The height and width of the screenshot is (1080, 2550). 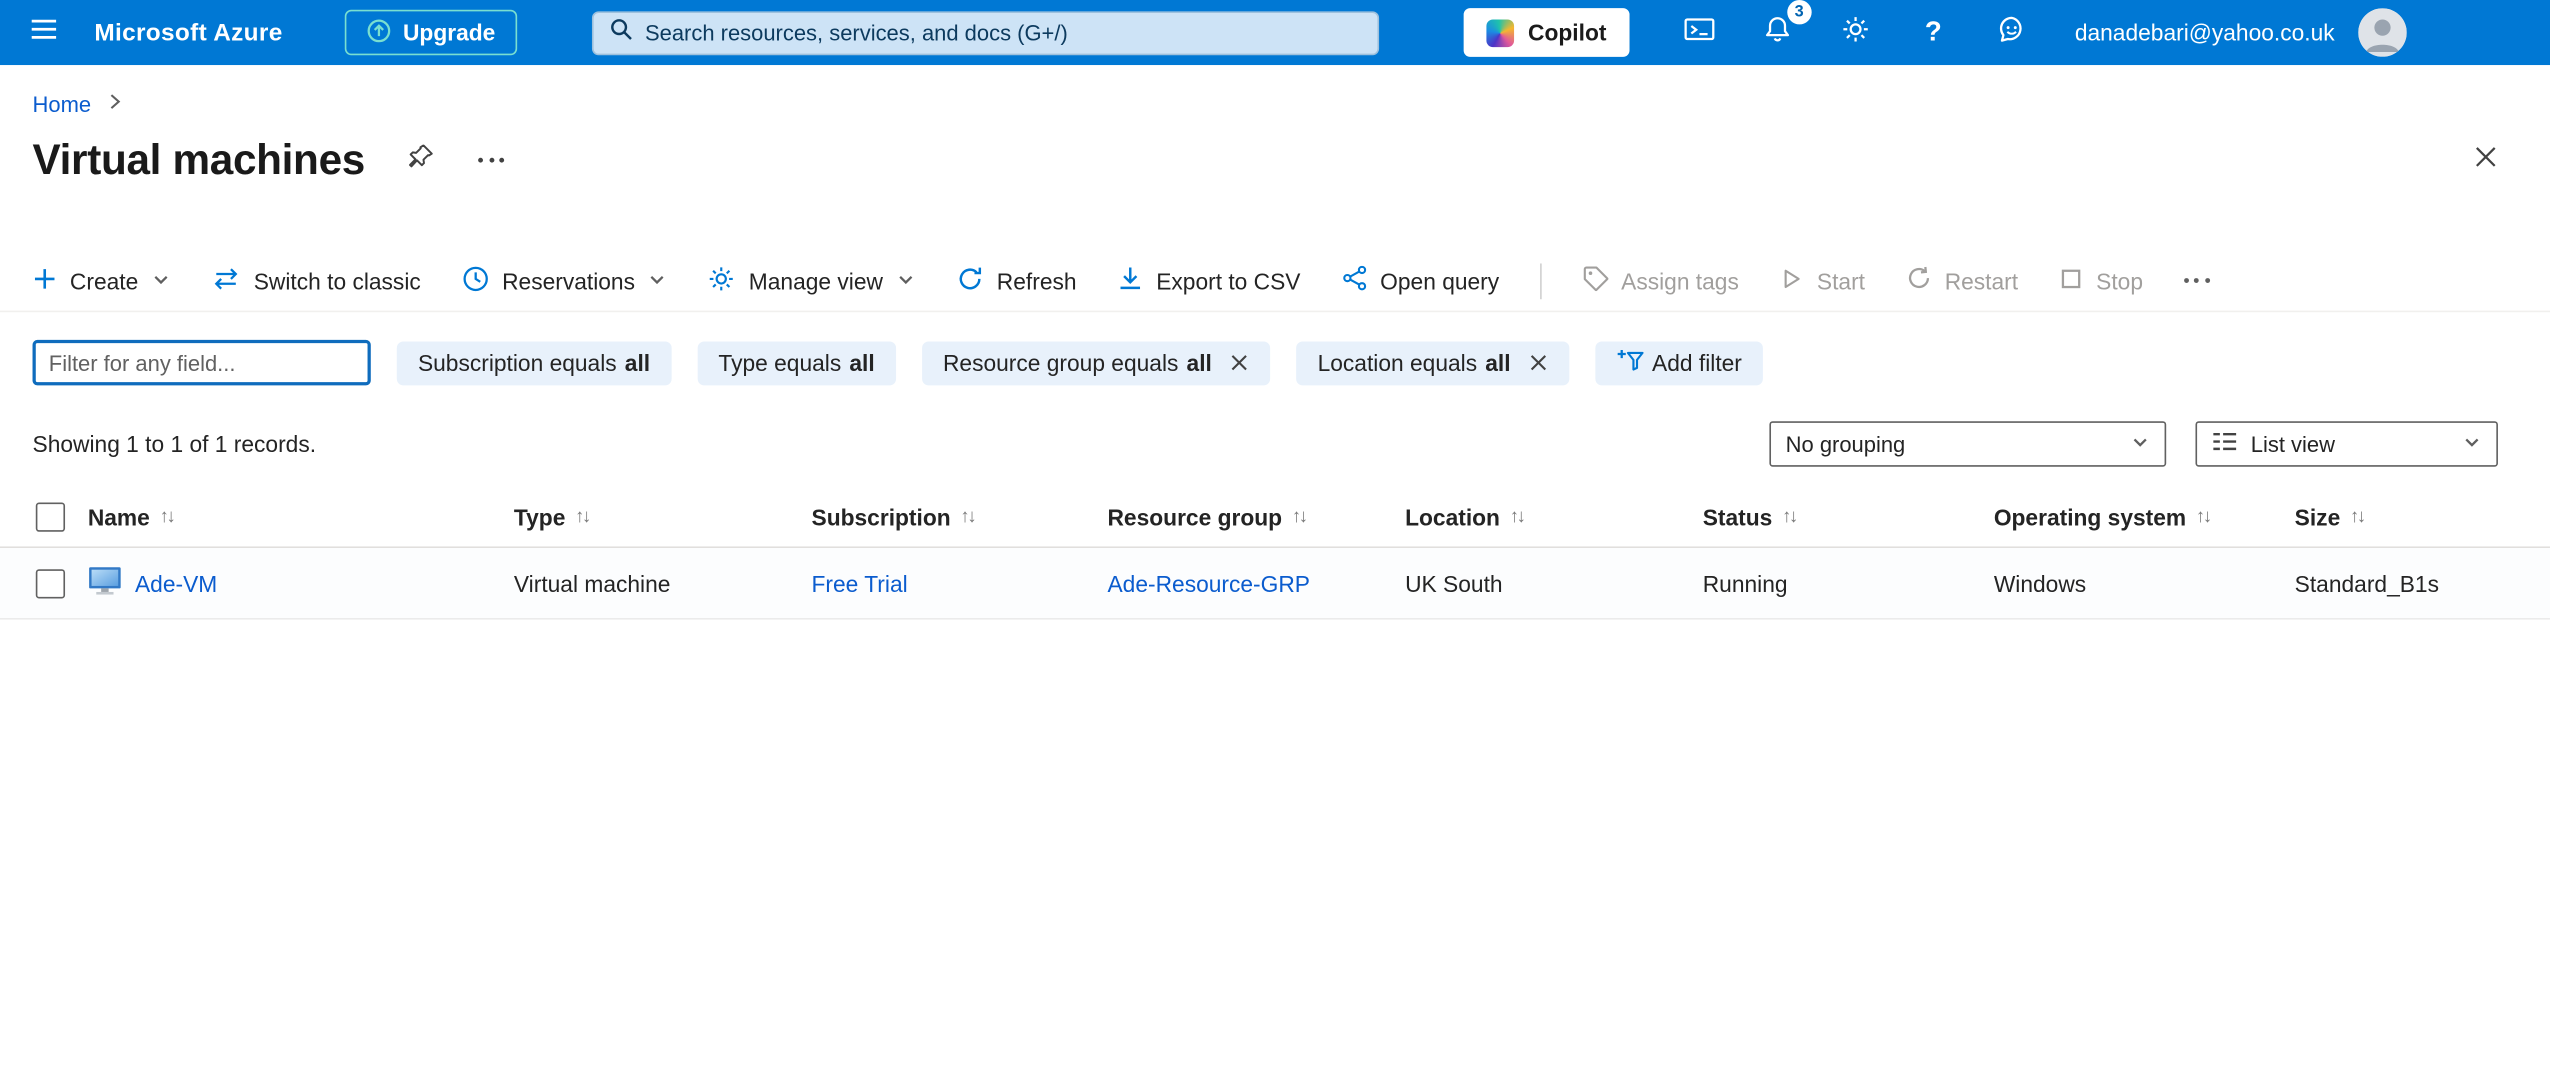 I want to click on cell-operating-system: Windows, so click(x=2040, y=583).